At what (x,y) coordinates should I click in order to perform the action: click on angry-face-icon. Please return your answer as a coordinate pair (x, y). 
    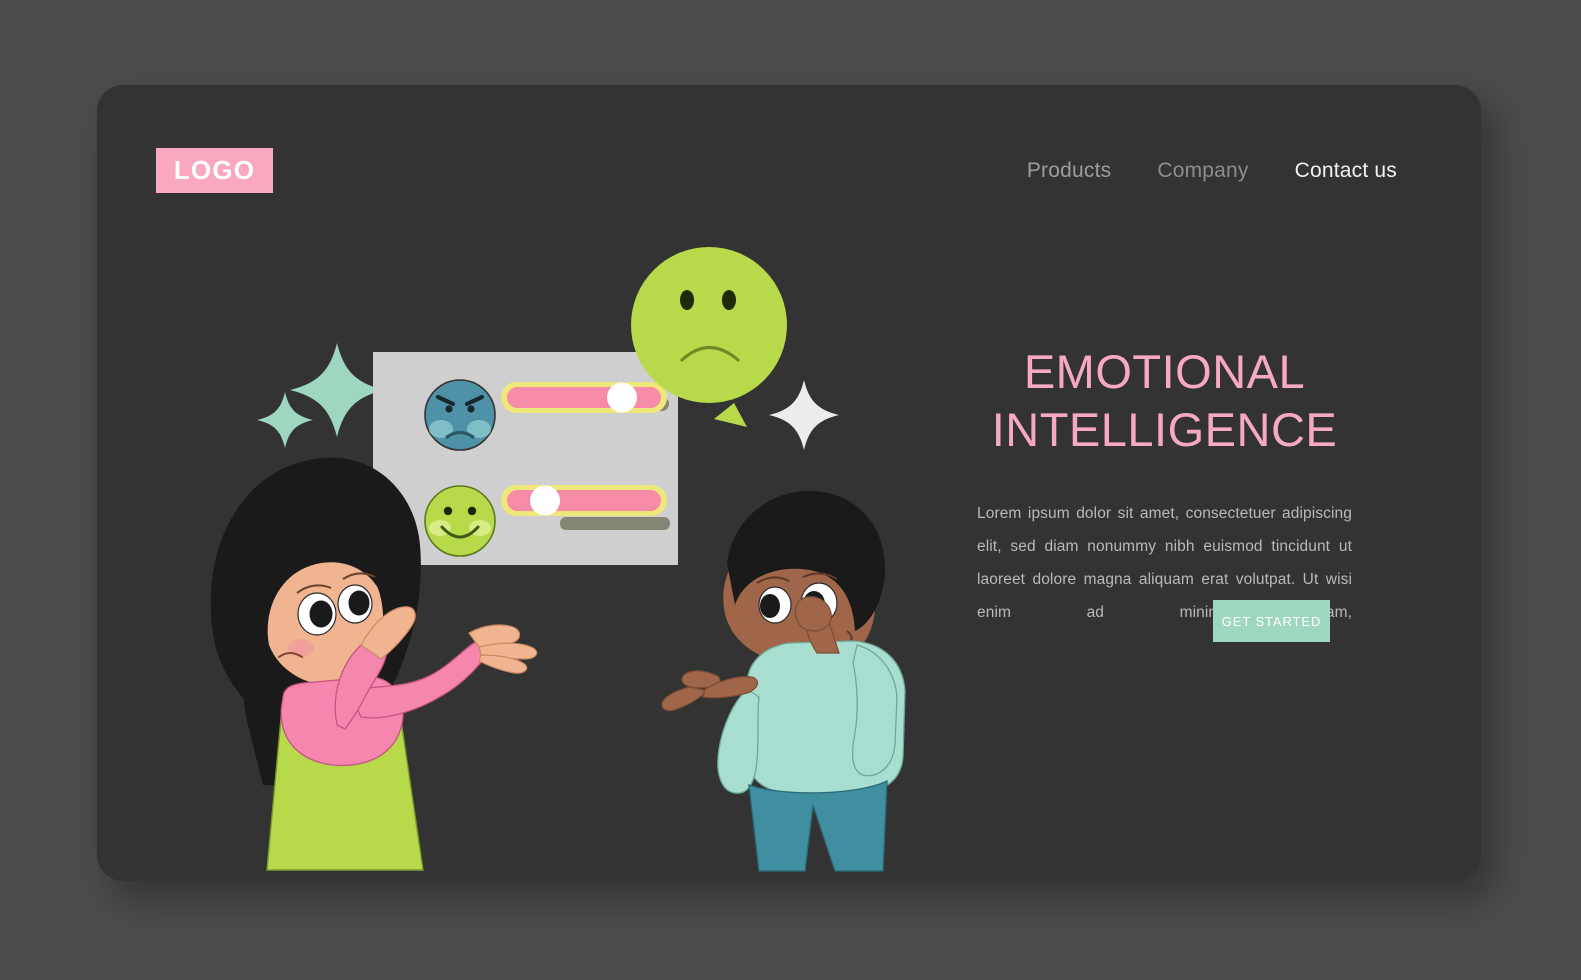
    Looking at the image, I should click on (460, 415).